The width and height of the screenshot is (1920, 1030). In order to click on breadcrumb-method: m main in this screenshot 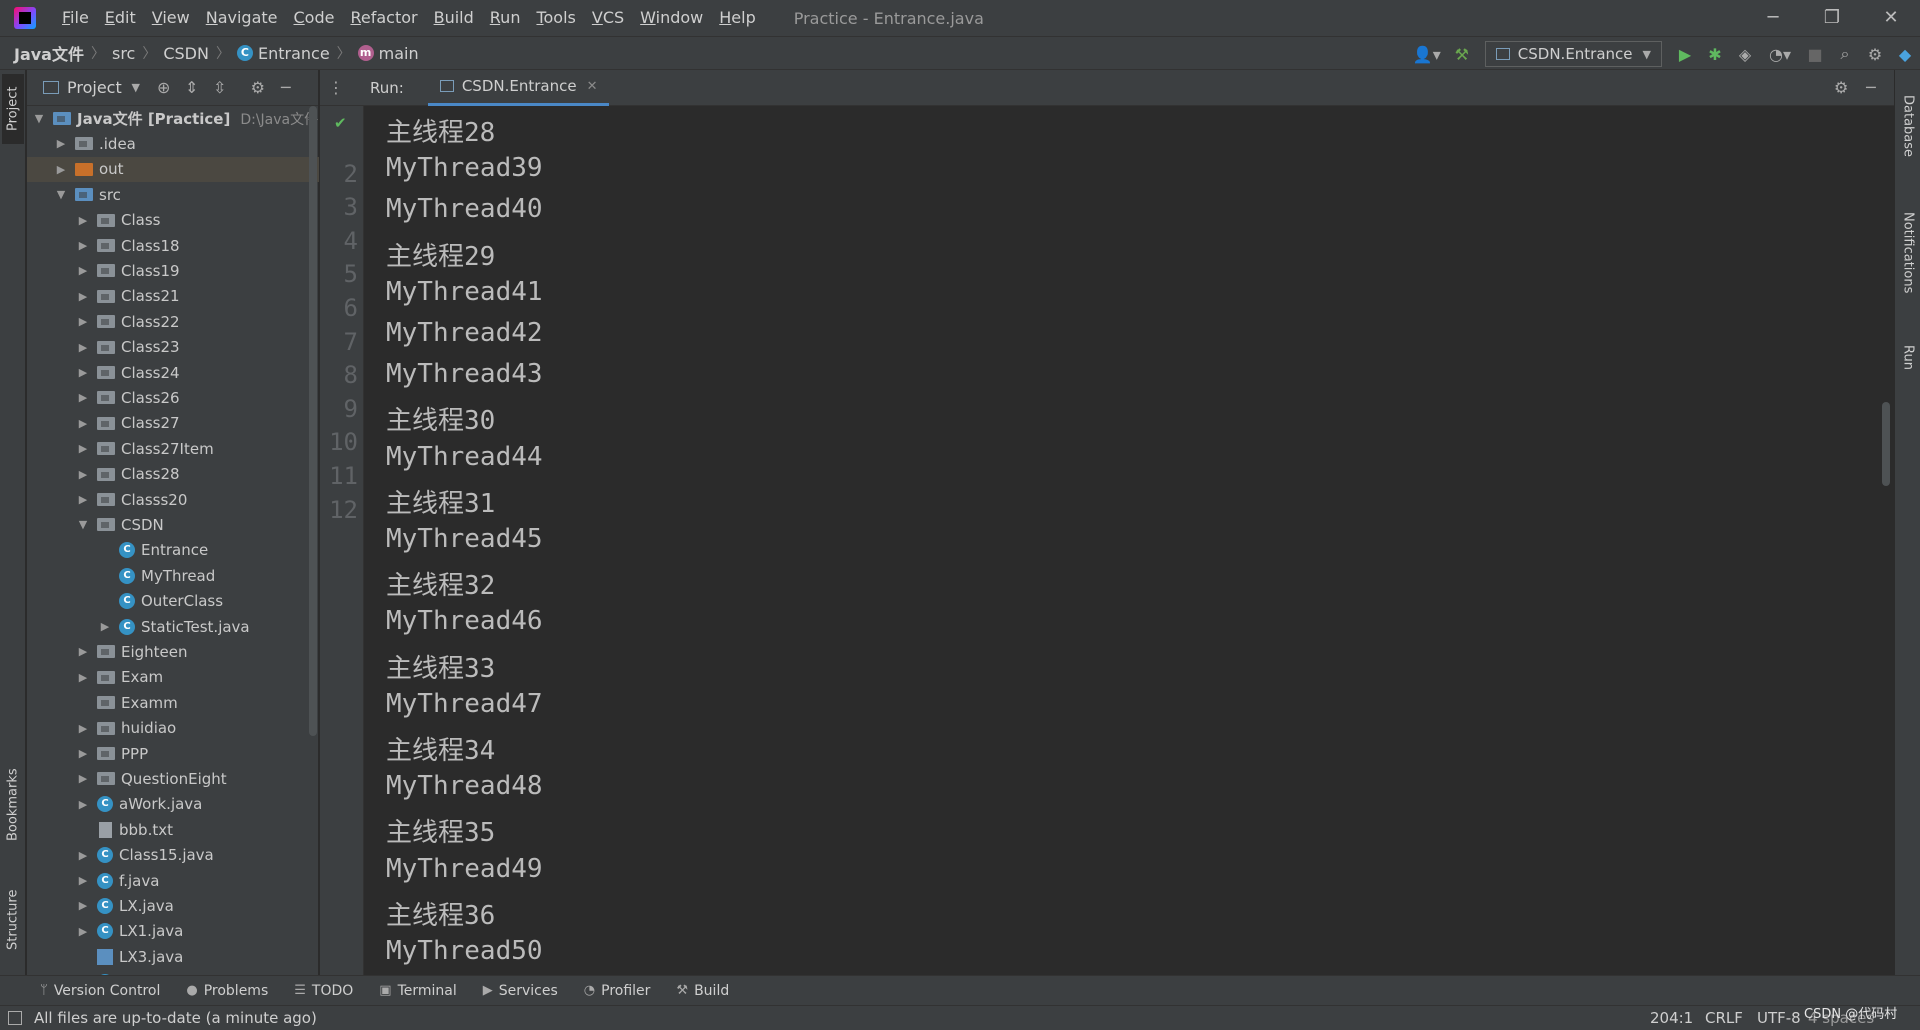, I will do `click(388, 53)`.